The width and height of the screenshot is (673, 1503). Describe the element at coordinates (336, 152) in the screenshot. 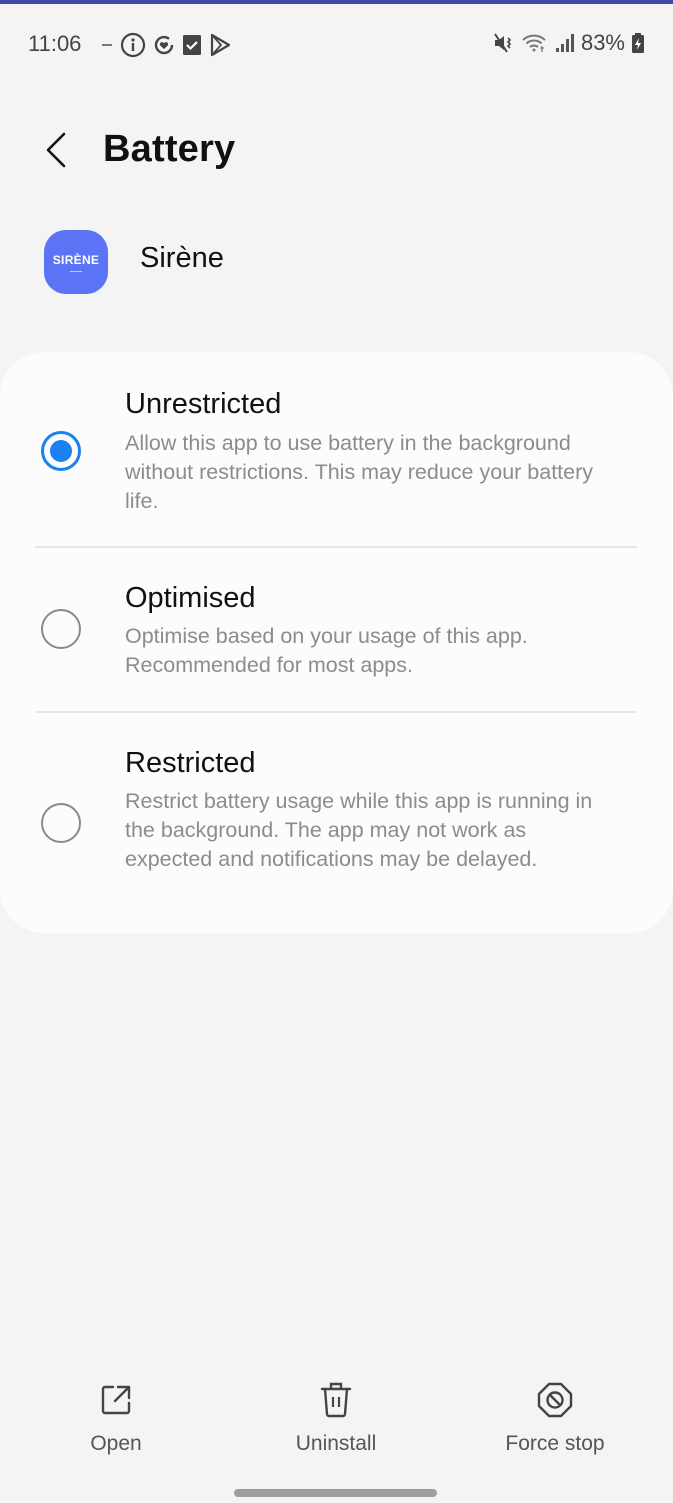

I see `header: Battery` at that location.